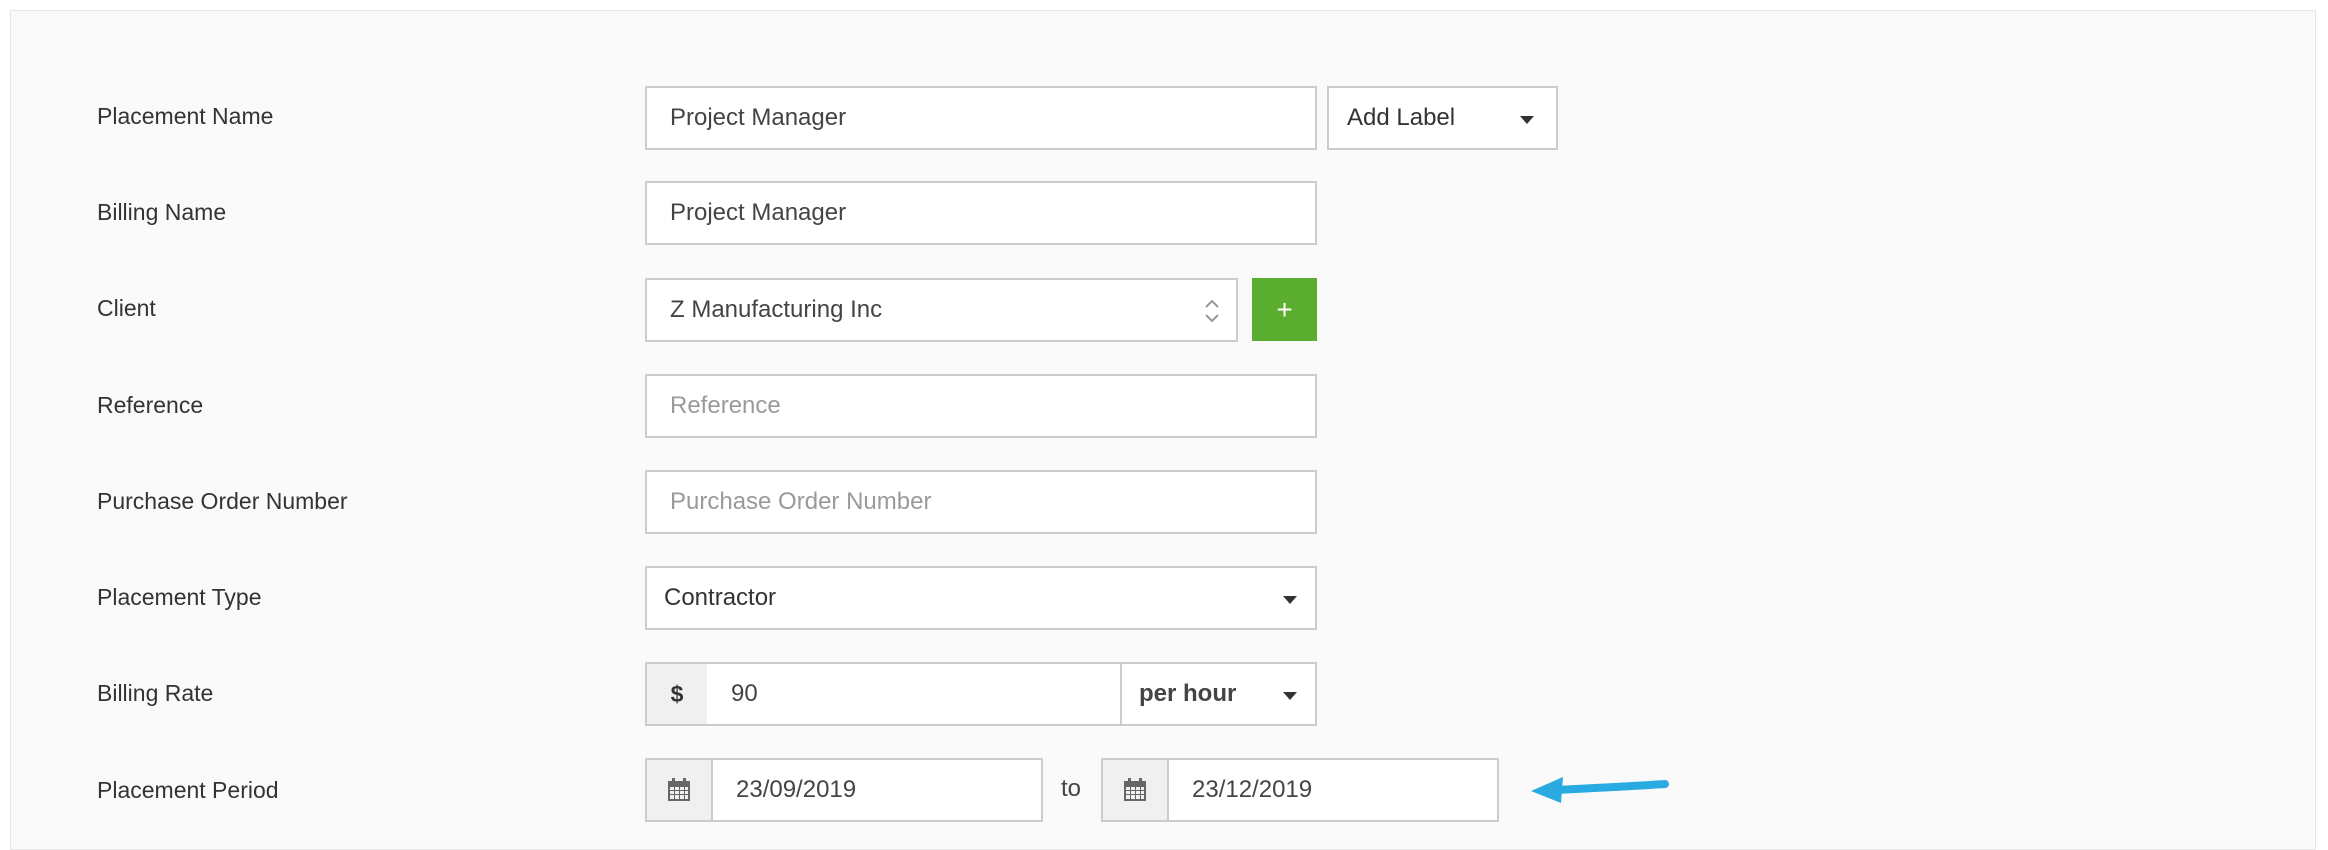 This screenshot has width=2328, height=850. What do you see at coordinates (1600, 790) in the screenshot?
I see `annotation-arrow-icon` at bounding box center [1600, 790].